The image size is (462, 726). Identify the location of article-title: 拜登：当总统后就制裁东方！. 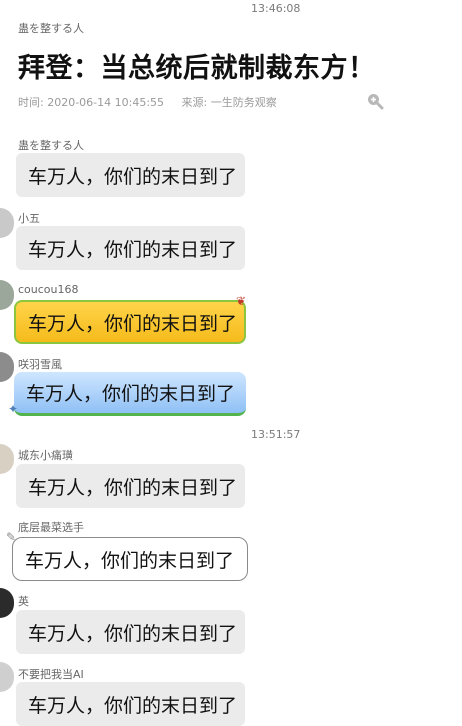
(197, 65).